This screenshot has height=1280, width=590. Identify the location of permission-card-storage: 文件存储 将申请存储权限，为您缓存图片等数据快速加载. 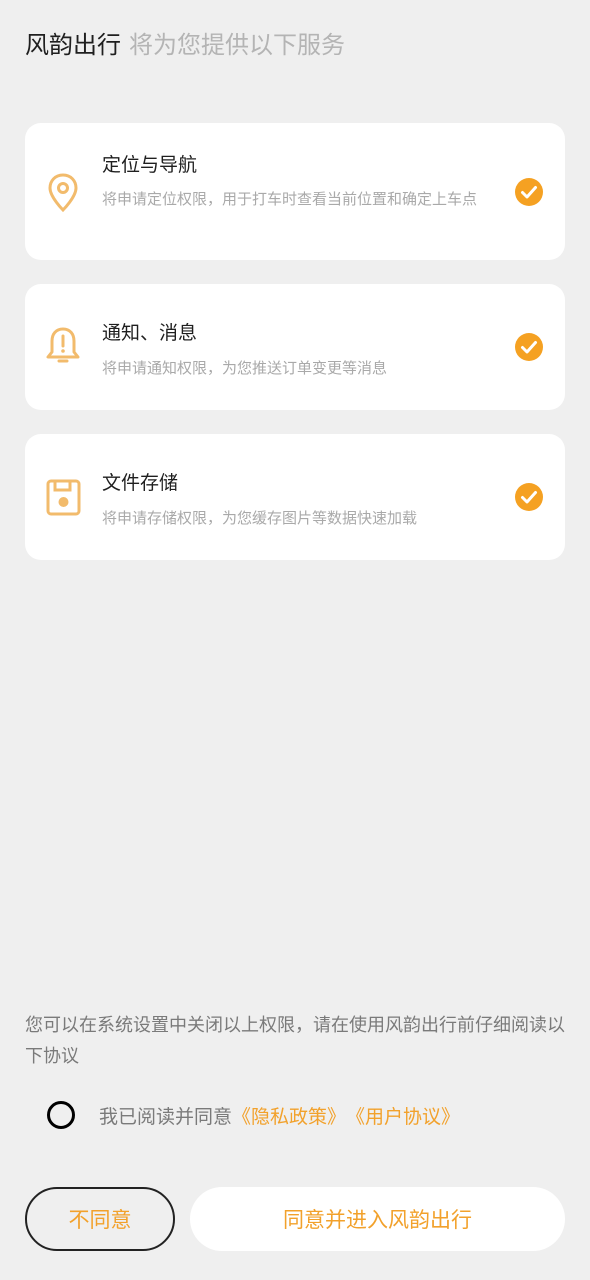
(295, 497).